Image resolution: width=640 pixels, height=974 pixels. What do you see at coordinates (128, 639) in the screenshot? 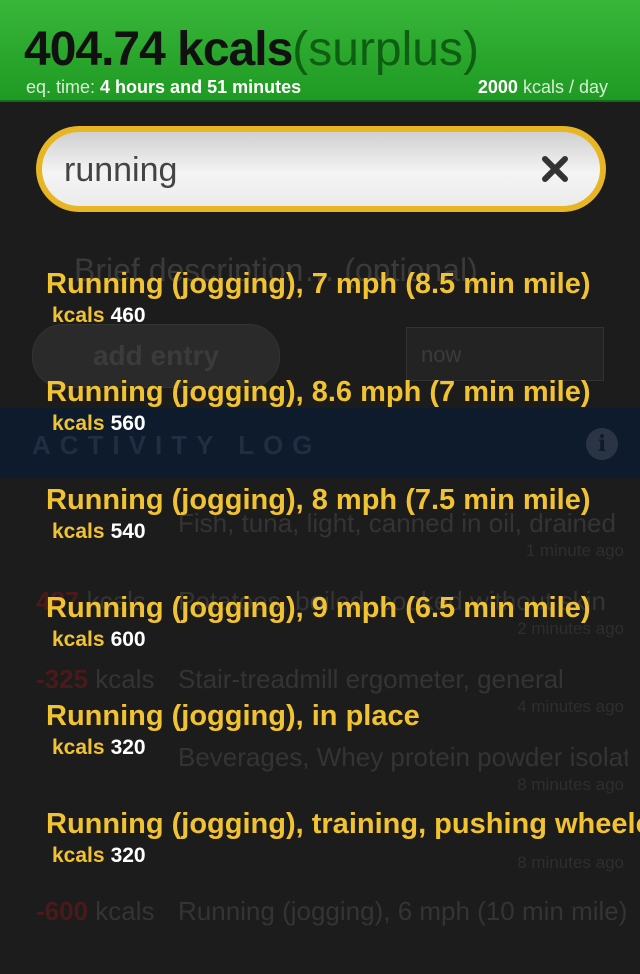
I see `suggestion-kcal-value: 600` at bounding box center [128, 639].